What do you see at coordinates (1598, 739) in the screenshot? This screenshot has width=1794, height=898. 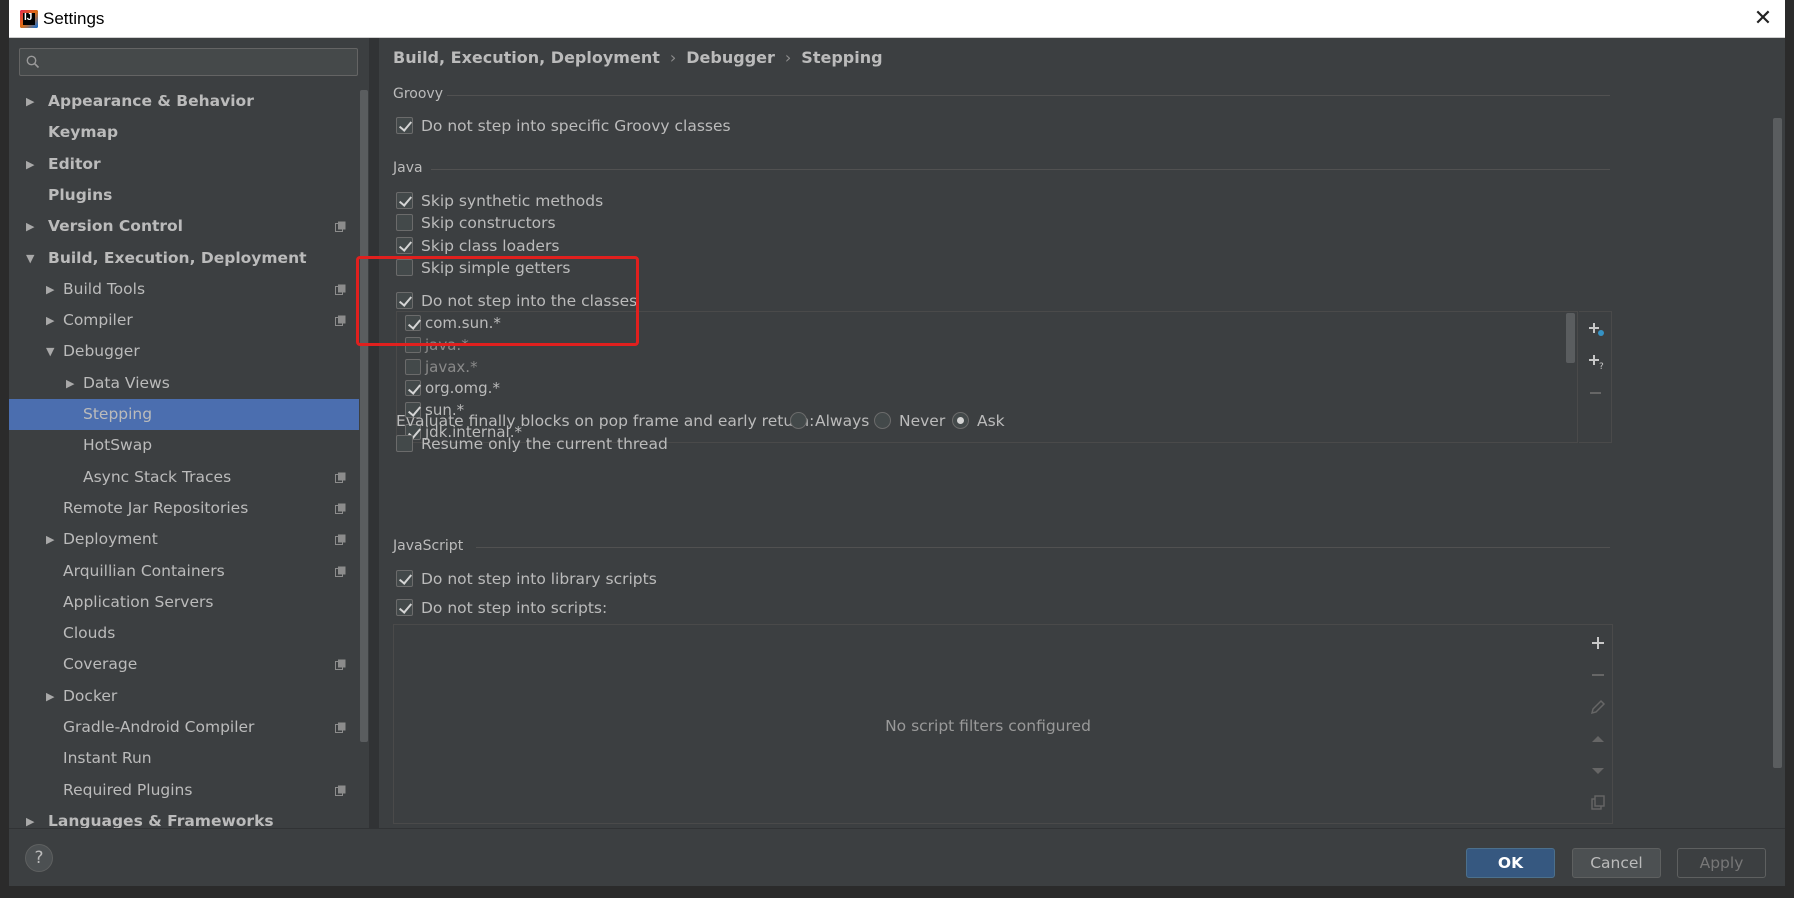 I see `move-up-icon` at bounding box center [1598, 739].